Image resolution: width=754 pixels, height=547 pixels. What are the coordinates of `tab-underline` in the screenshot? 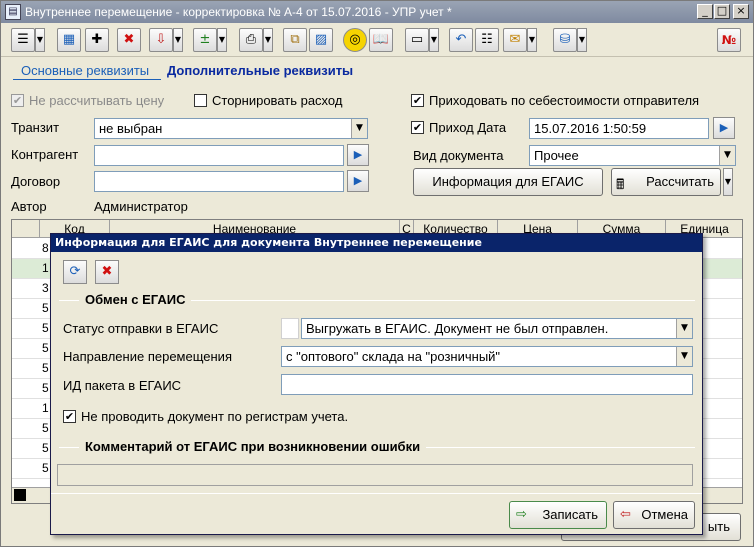 It's located at (87, 79).